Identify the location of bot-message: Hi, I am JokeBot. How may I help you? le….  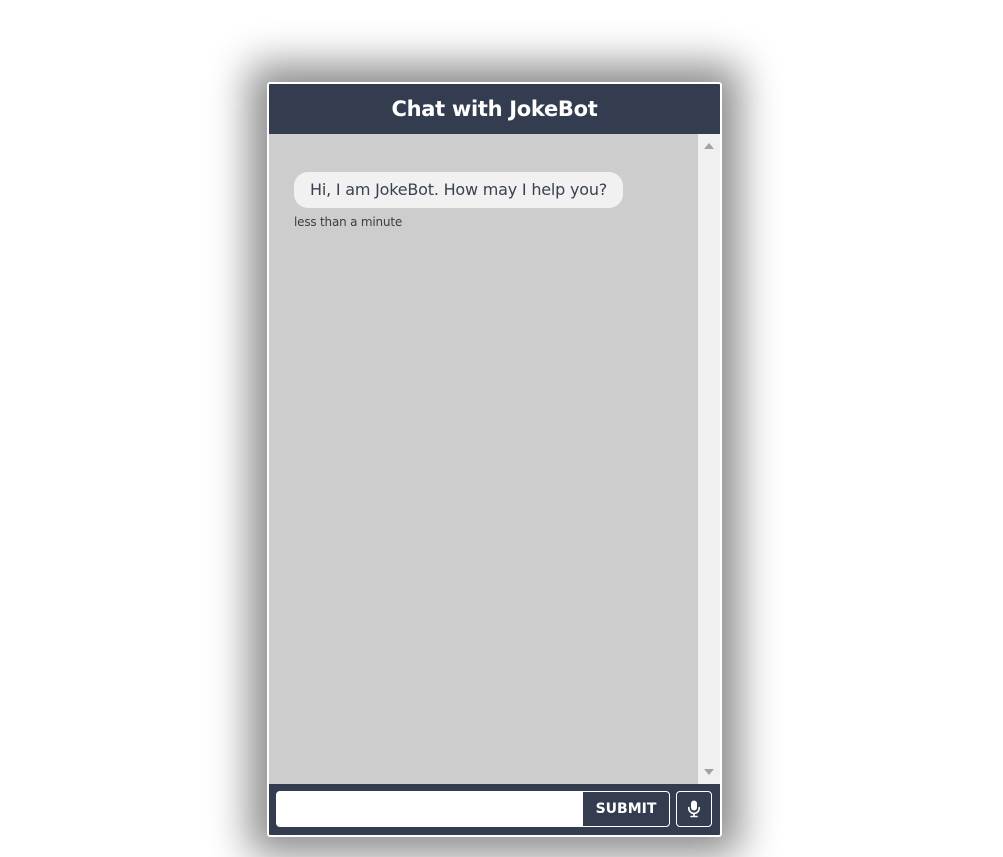
(459, 200).